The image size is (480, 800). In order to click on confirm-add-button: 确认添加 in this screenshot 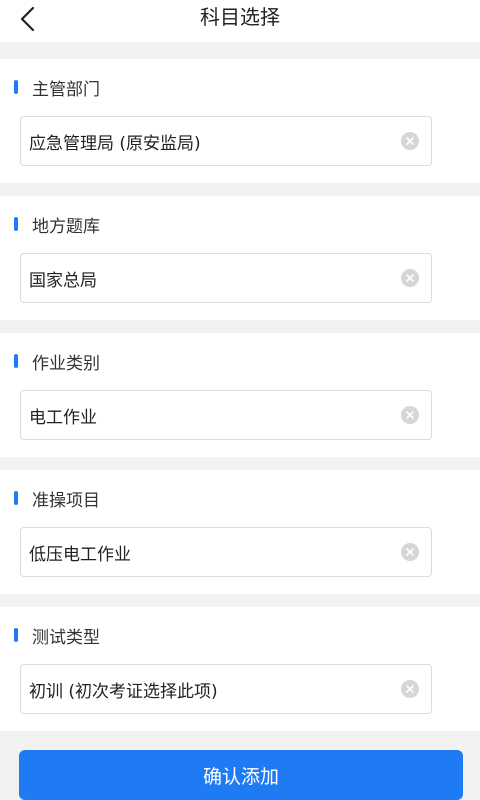, I will do `click(241, 775)`.